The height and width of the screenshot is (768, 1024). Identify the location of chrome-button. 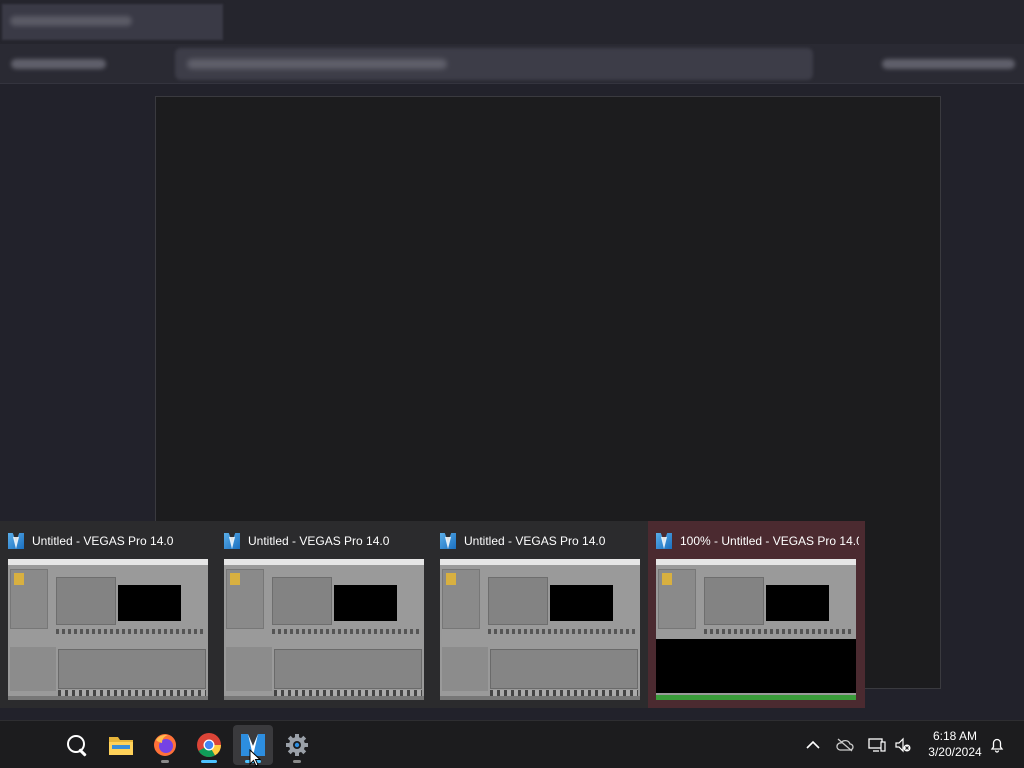
(209, 745).